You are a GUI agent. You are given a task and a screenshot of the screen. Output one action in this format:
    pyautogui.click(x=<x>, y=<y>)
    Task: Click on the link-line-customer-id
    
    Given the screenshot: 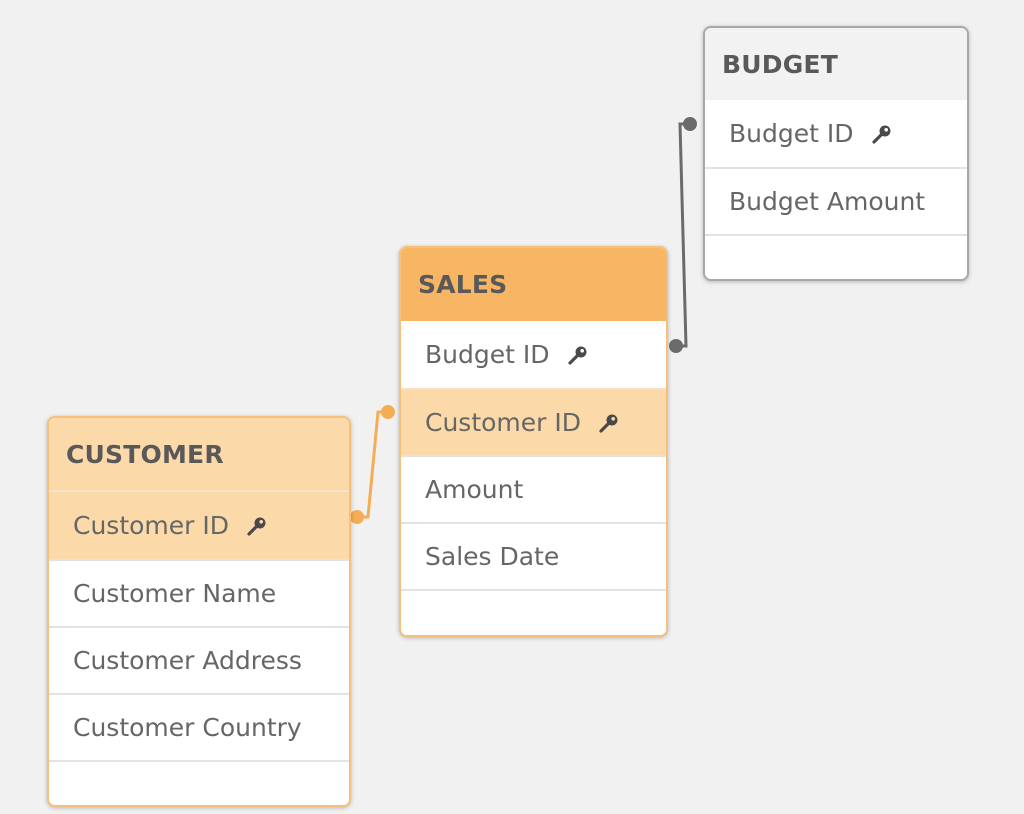 What is the action you would take?
    pyautogui.click(x=372, y=464)
    